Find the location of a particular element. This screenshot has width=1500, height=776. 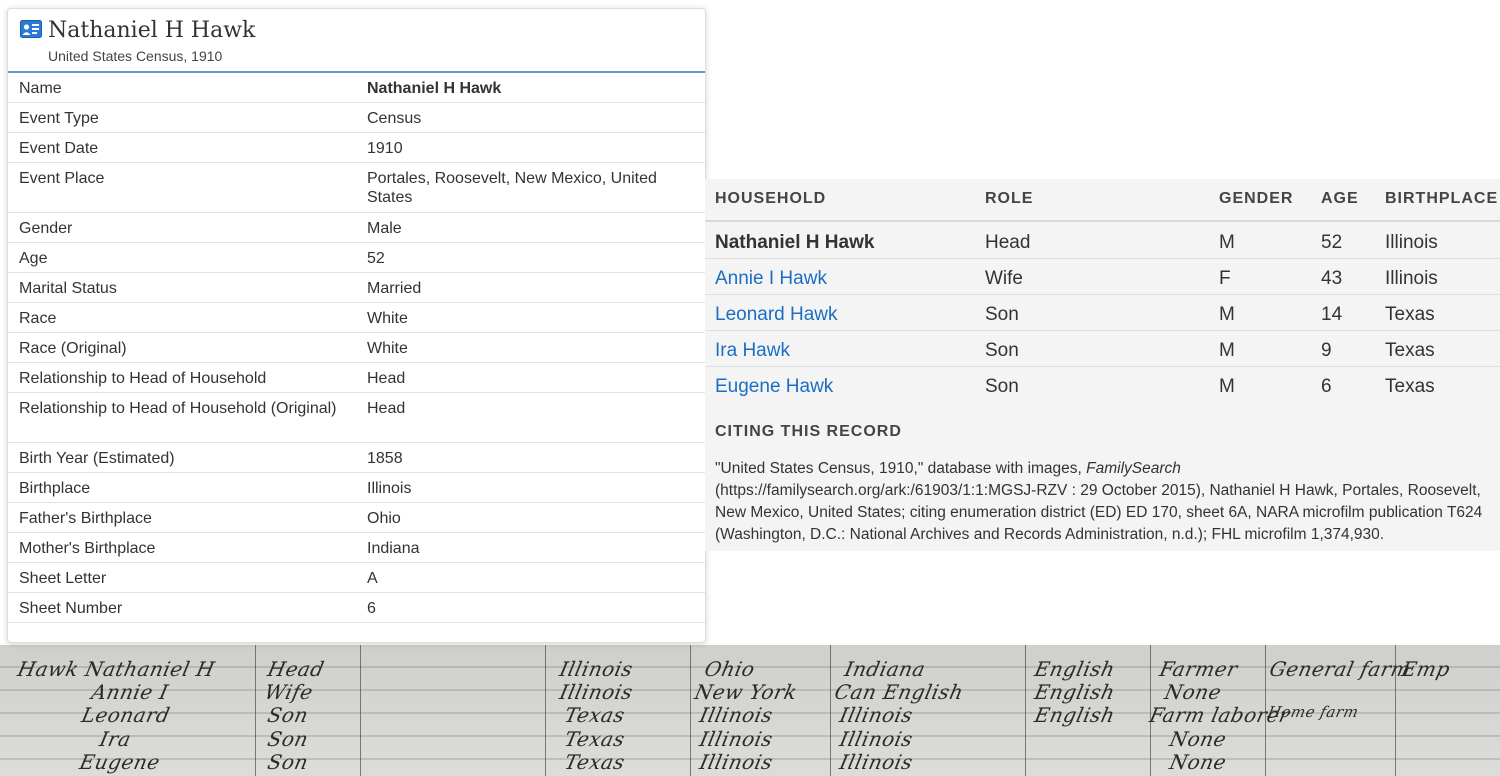

household-member-gender: F is located at coordinates (1225, 278).